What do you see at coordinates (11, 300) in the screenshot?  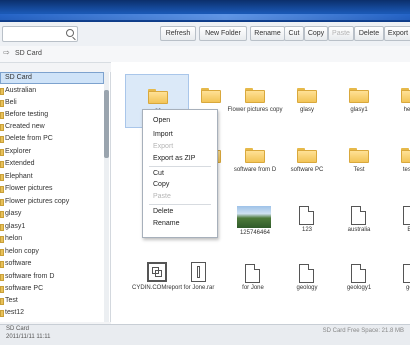 I see `tree-item-label: Test` at bounding box center [11, 300].